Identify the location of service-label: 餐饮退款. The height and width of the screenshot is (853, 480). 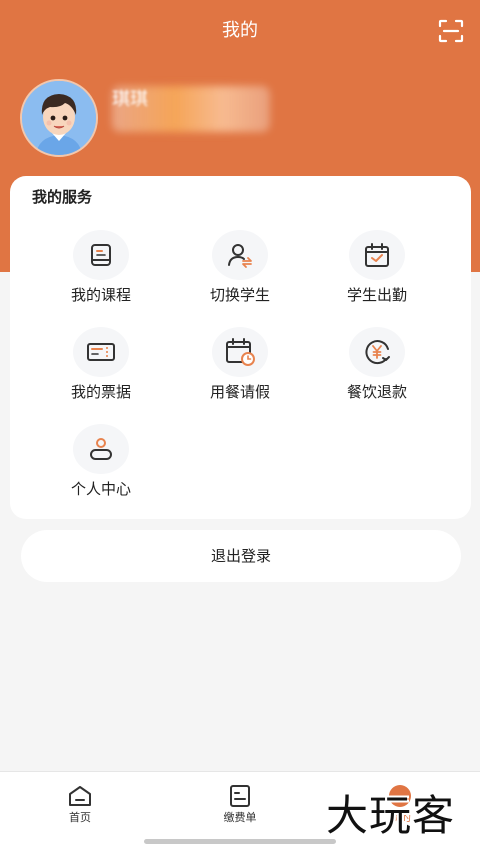
(376, 392).